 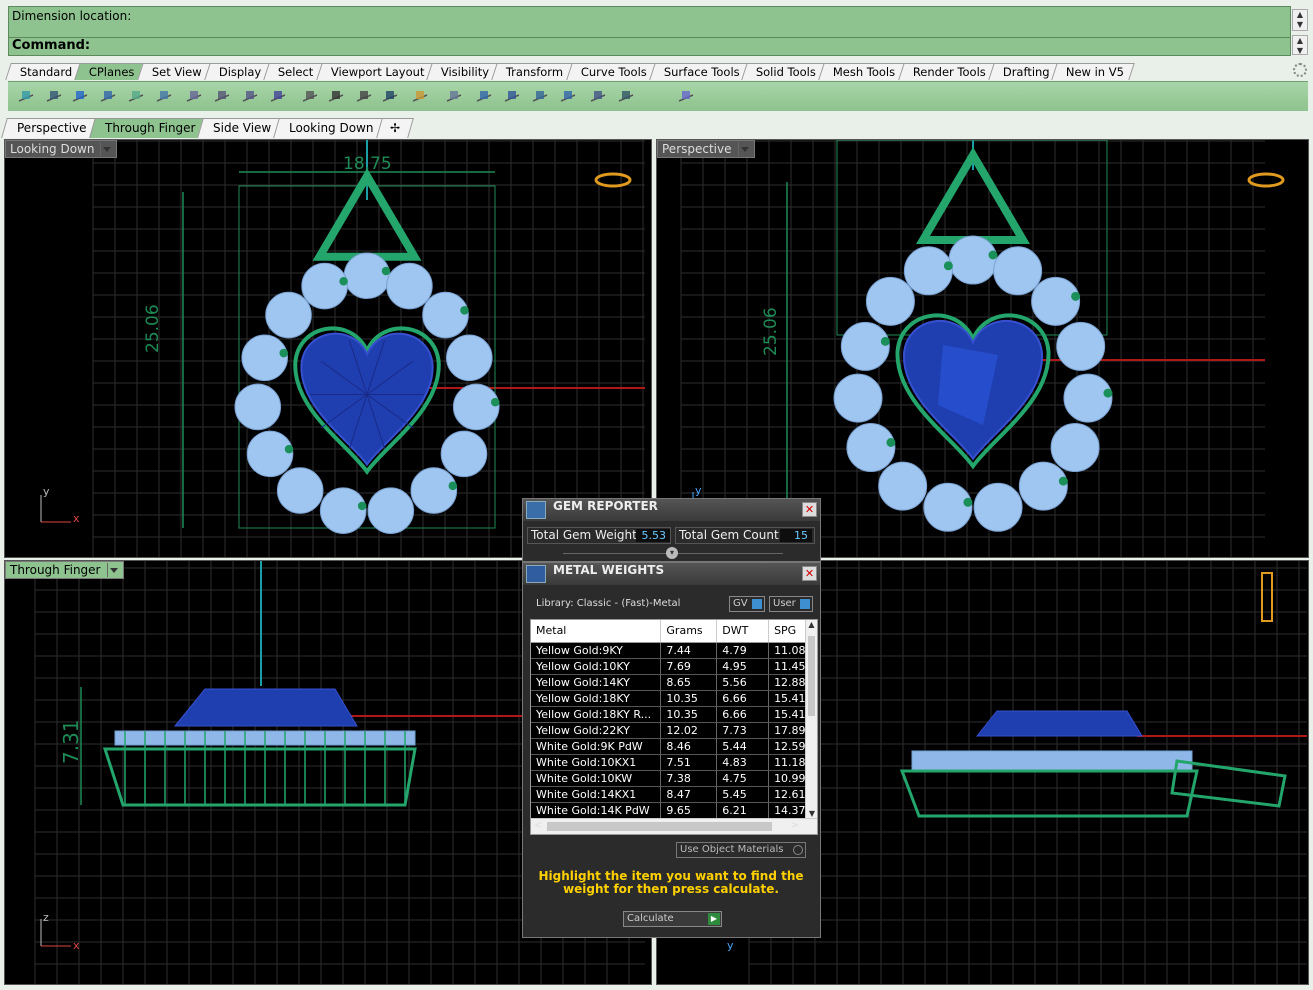 What do you see at coordinates (540, 97) in the screenshot?
I see `move-up-icon` at bounding box center [540, 97].